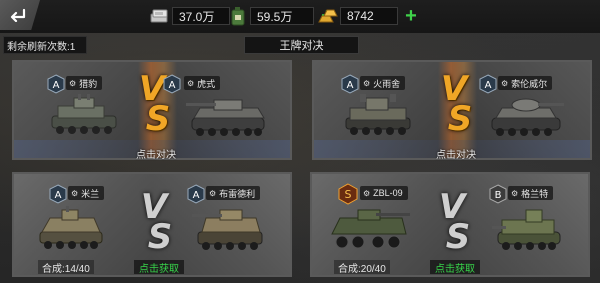  I want to click on tank-name-label: ⚙ ZBL-09, so click(384, 193).